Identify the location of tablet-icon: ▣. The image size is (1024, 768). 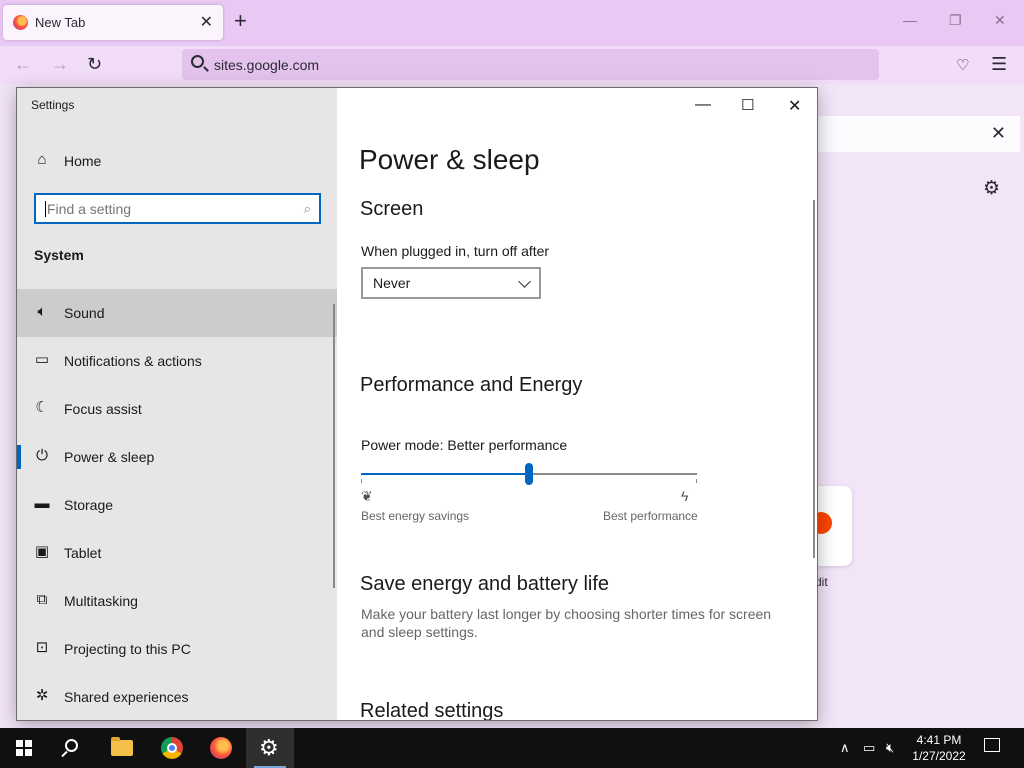
(42, 551).